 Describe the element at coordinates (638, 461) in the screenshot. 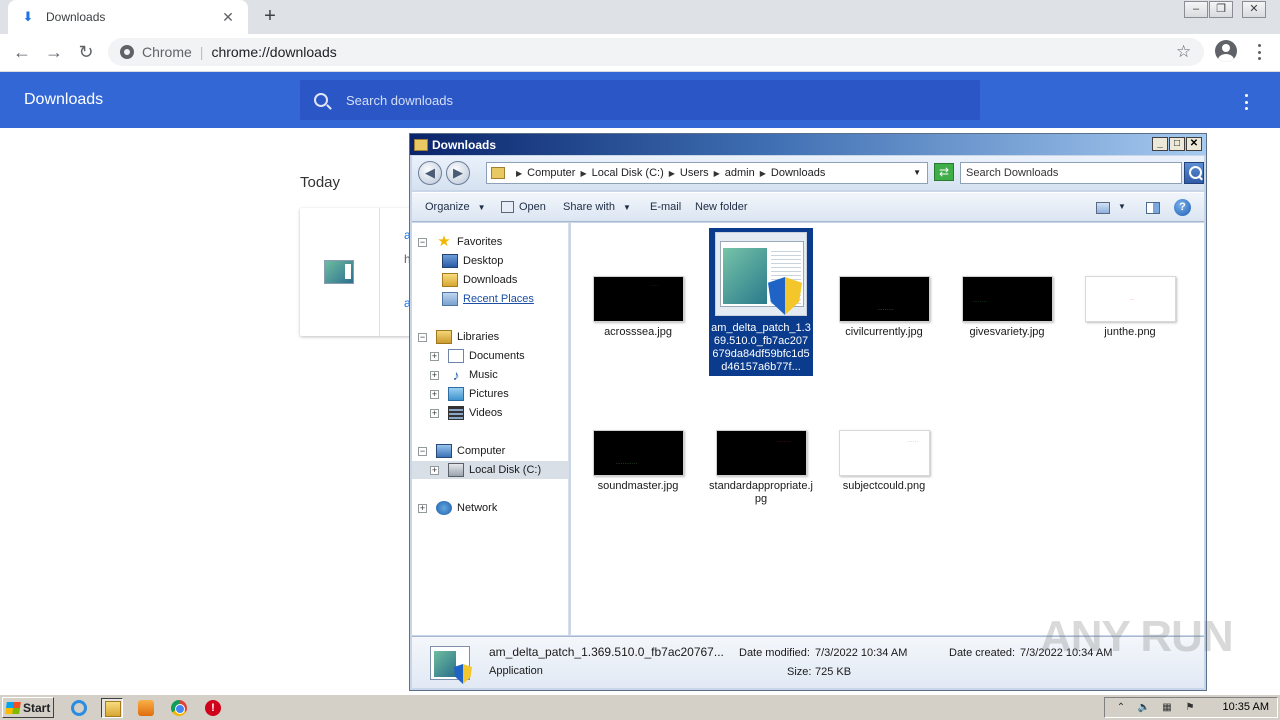

I see `file-item: ············ soundmaster.jpg` at that location.